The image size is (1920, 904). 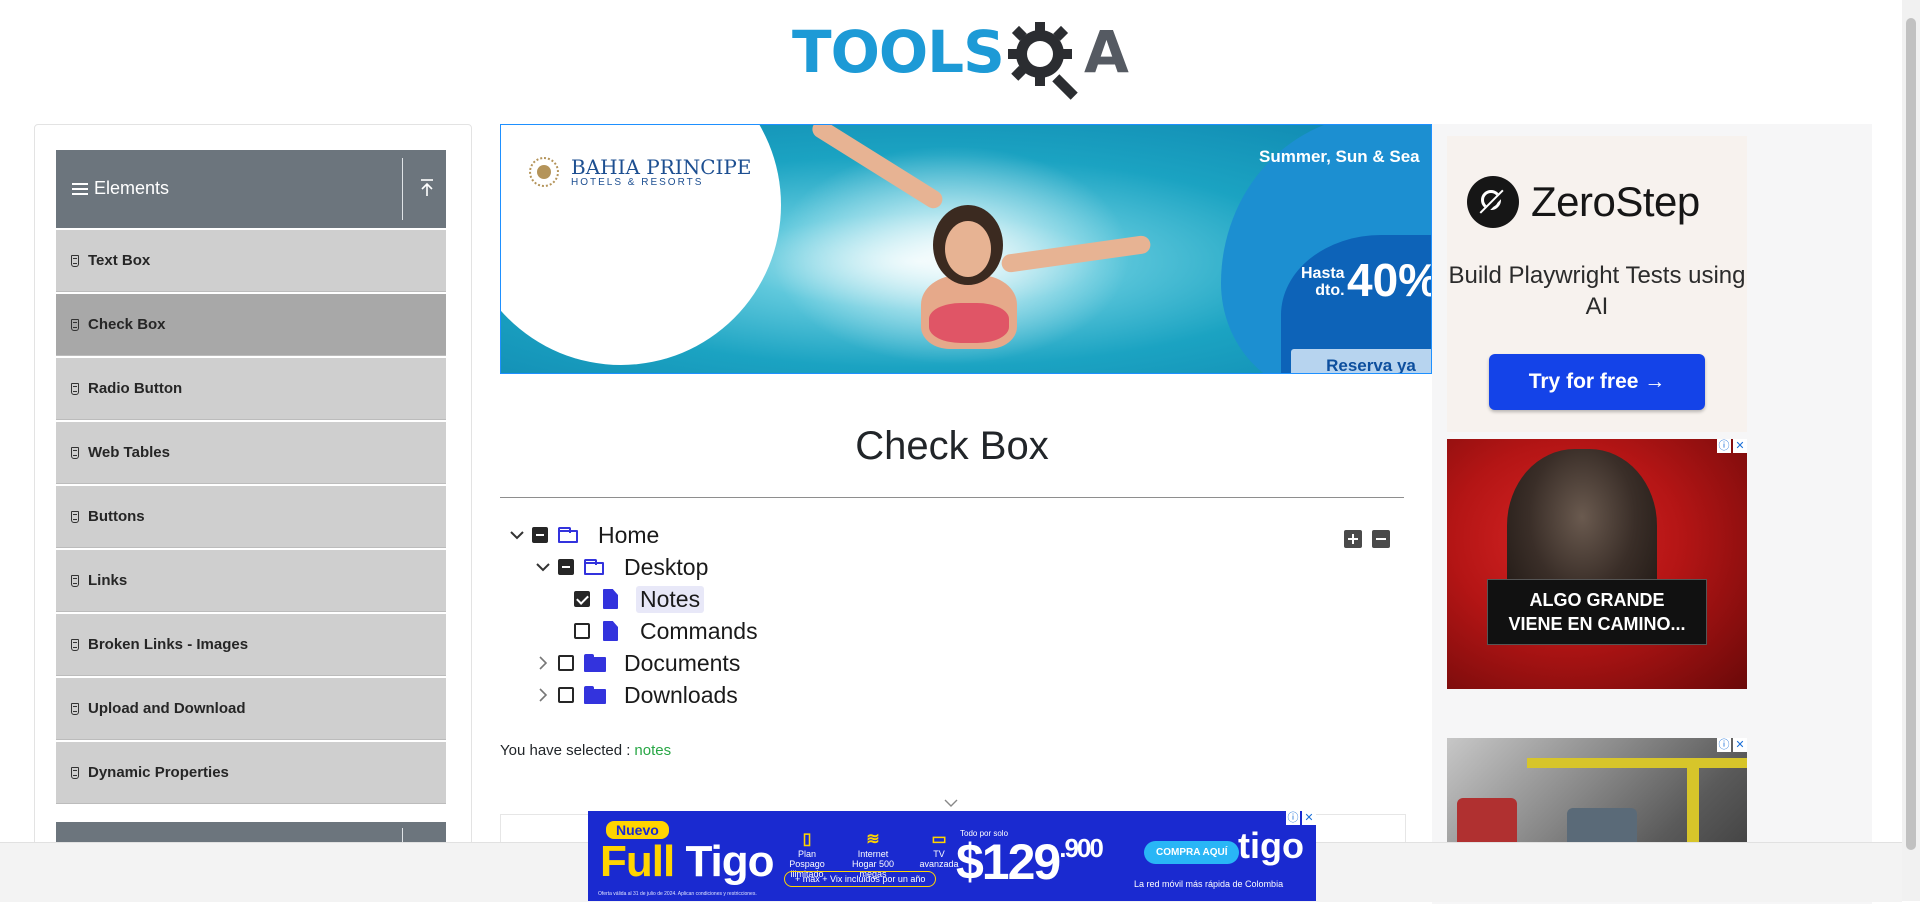 What do you see at coordinates (1615, 201) in the screenshot?
I see `zerostep-name: ZeroStep` at bounding box center [1615, 201].